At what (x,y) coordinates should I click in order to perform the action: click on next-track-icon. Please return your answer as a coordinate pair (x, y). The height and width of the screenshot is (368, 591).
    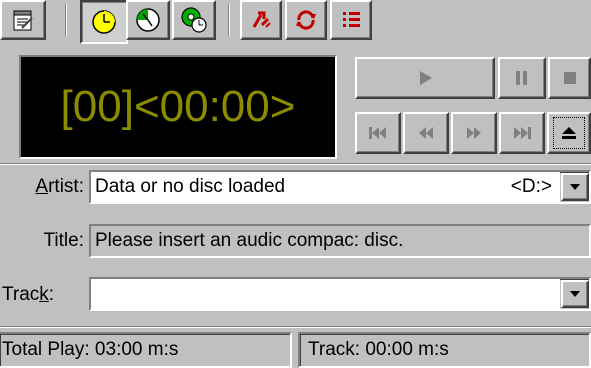
    Looking at the image, I should click on (522, 133).